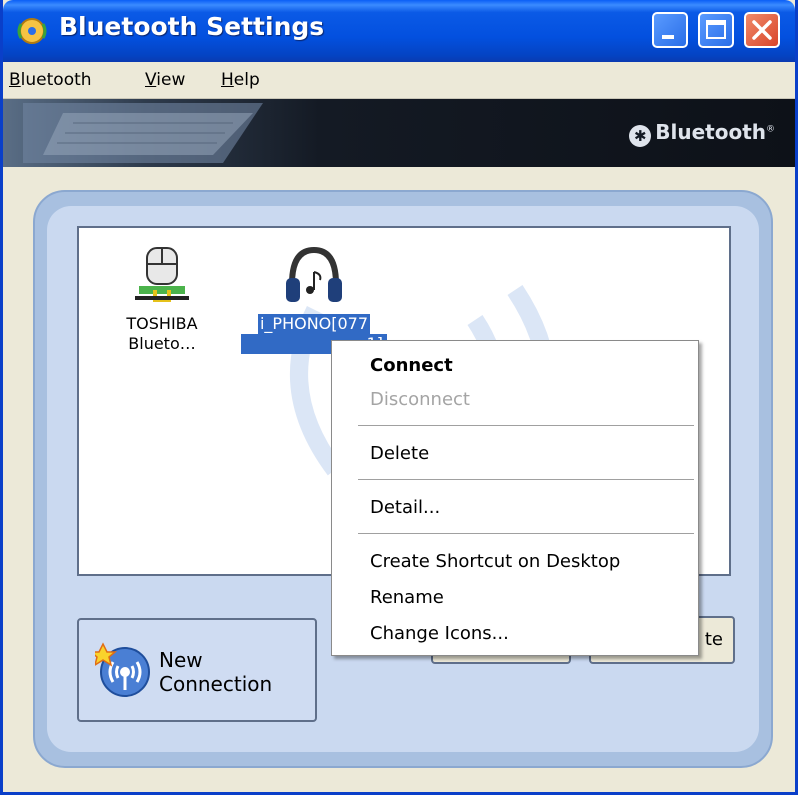 The width and height of the screenshot is (798, 795). I want to click on bluetooth-app-icon, so click(32, 31).